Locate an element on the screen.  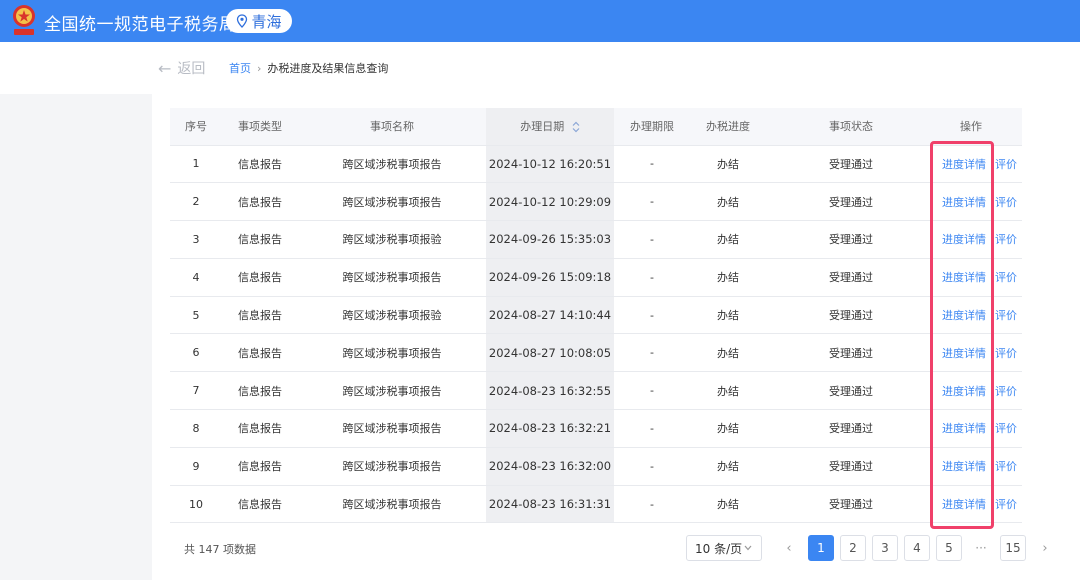
page-button: 3 is located at coordinates (885, 548).